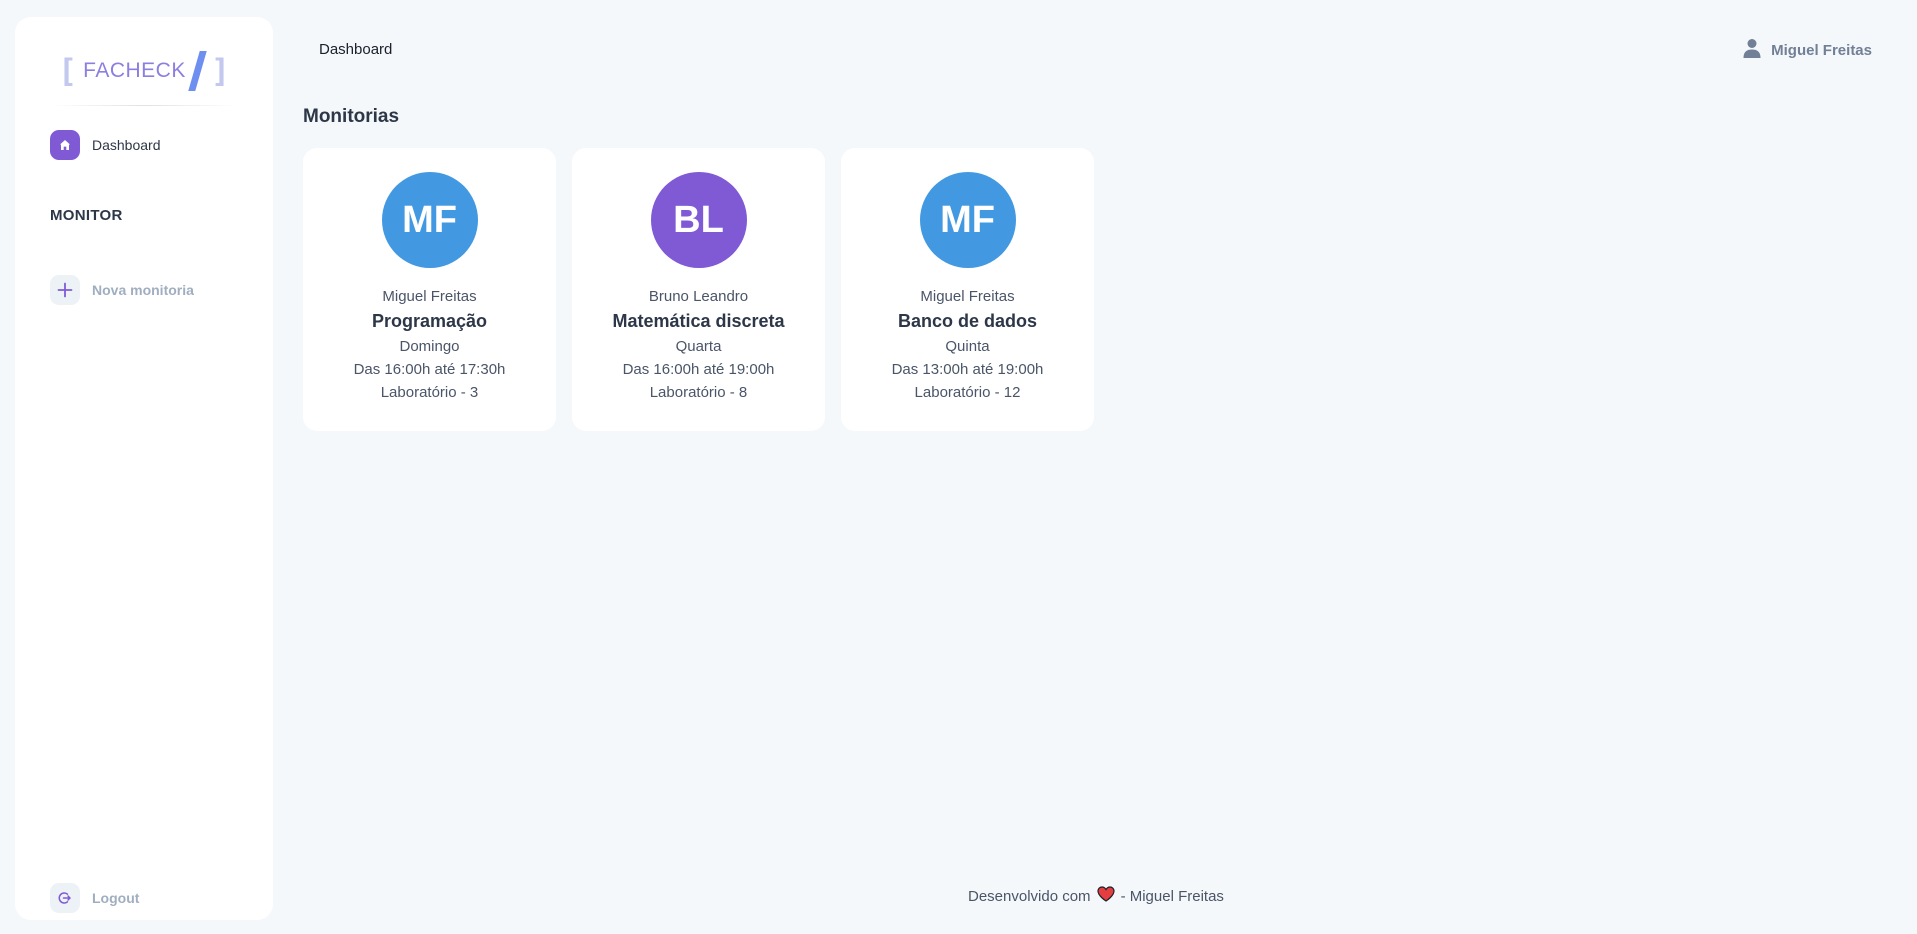  Describe the element at coordinates (967, 346) in the screenshot. I see `weekday: Quinta` at that location.